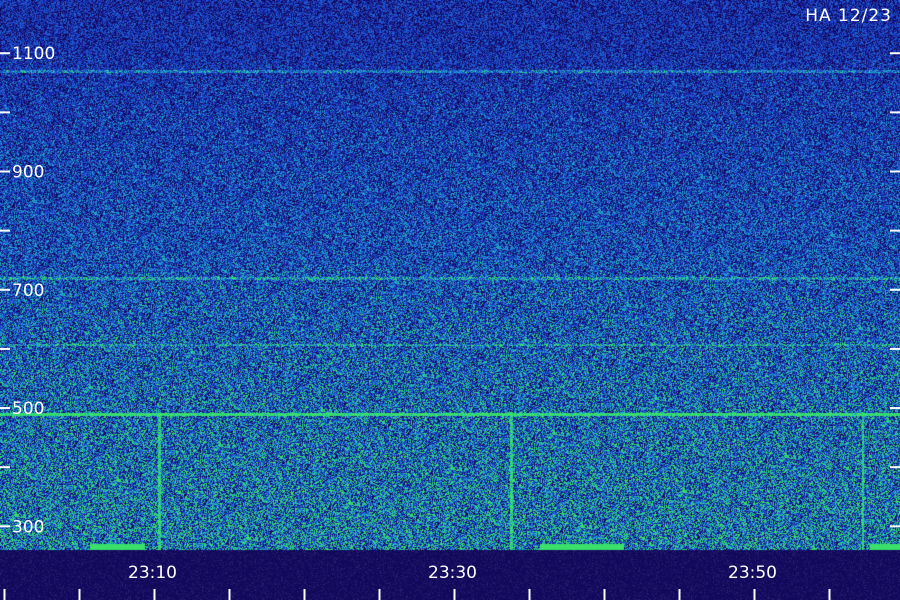 This screenshot has width=900, height=600. What do you see at coordinates (452, 573) in the screenshot?
I see `x-tick-label: 23:30` at bounding box center [452, 573].